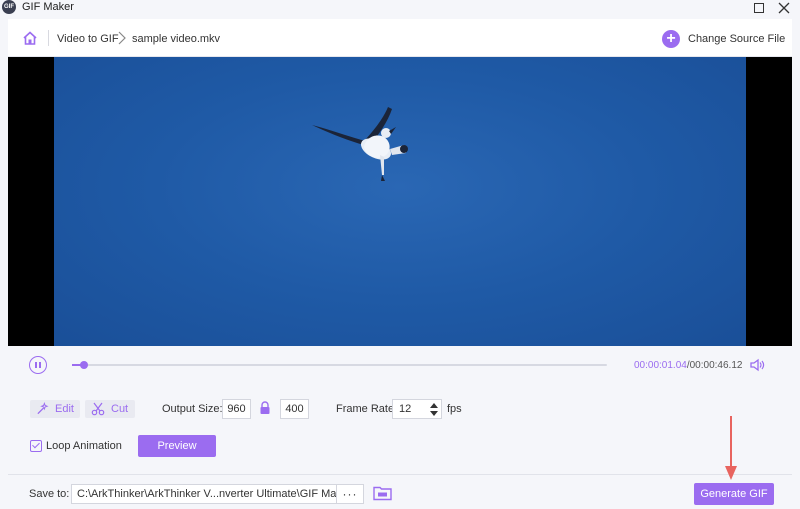  I want to click on scissors-icon, so click(98, 409).